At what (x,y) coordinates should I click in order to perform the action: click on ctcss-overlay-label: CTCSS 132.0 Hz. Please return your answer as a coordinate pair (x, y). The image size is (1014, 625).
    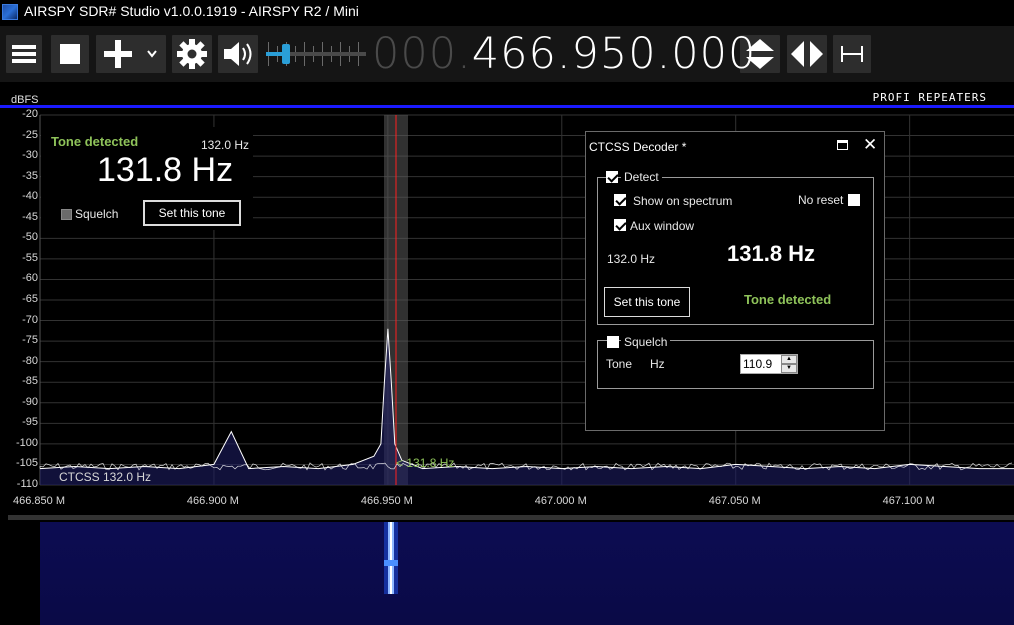
    Looking at the image, I should click on (105, 477).